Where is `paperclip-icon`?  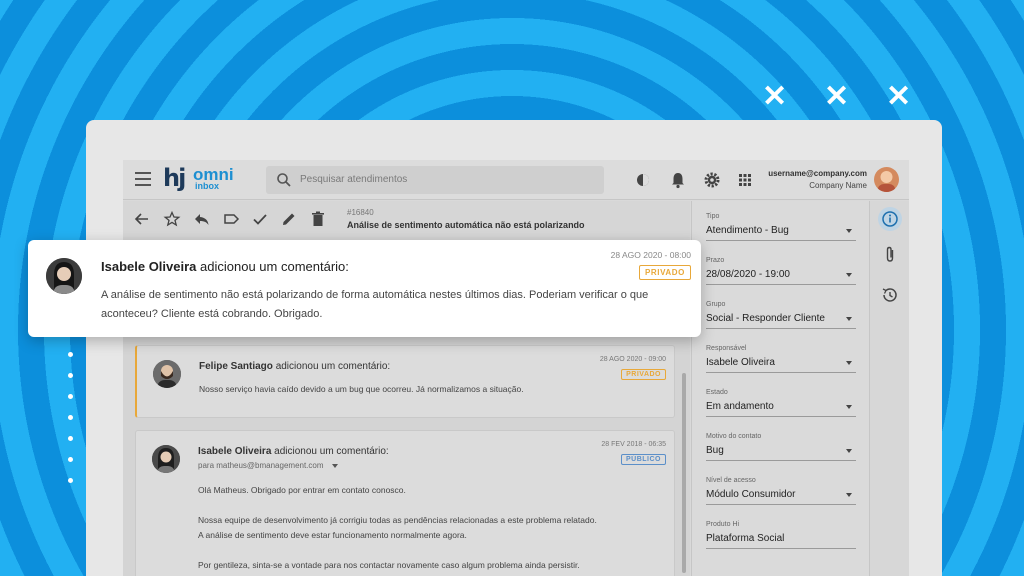 paperclip-icon is located at coordinates (890, 254).